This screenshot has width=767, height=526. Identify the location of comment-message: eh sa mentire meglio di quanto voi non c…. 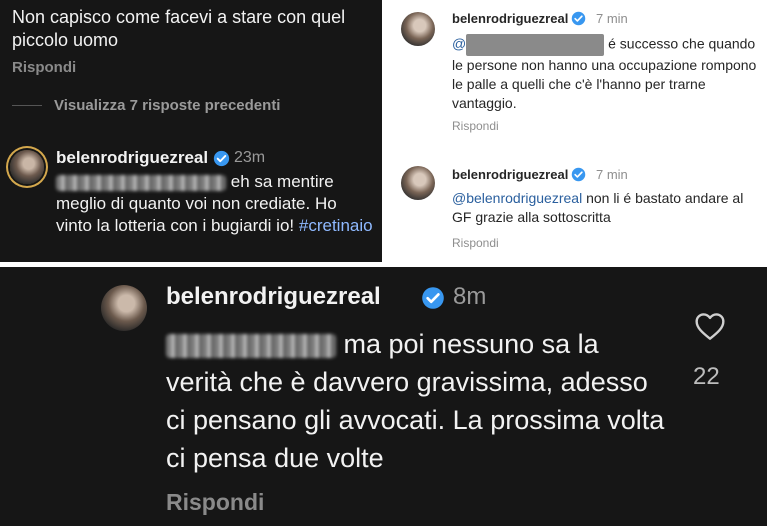
(216, 204).